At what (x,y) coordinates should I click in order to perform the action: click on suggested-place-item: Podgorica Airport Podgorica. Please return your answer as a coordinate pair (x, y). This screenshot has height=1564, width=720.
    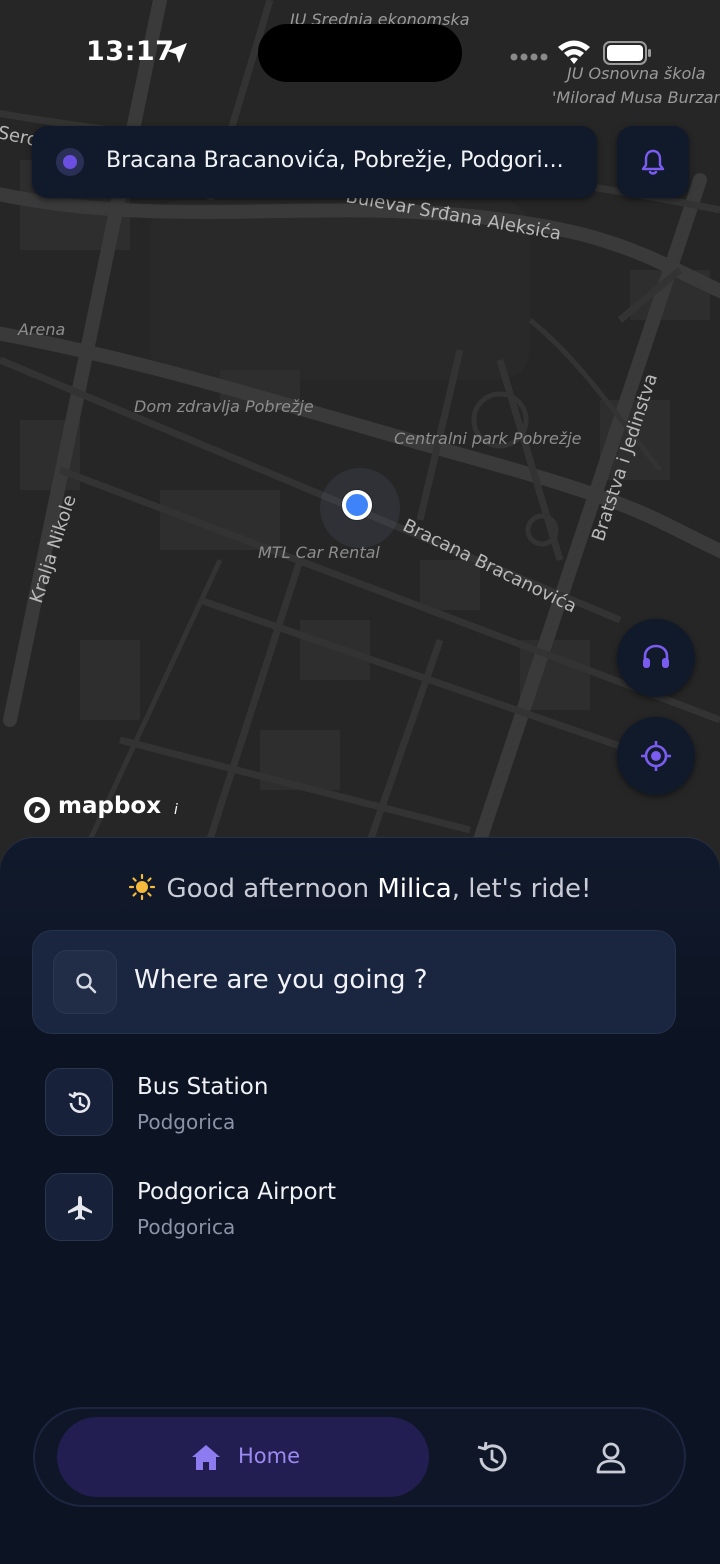
    Looking at the image, I should click on (364, 1209).